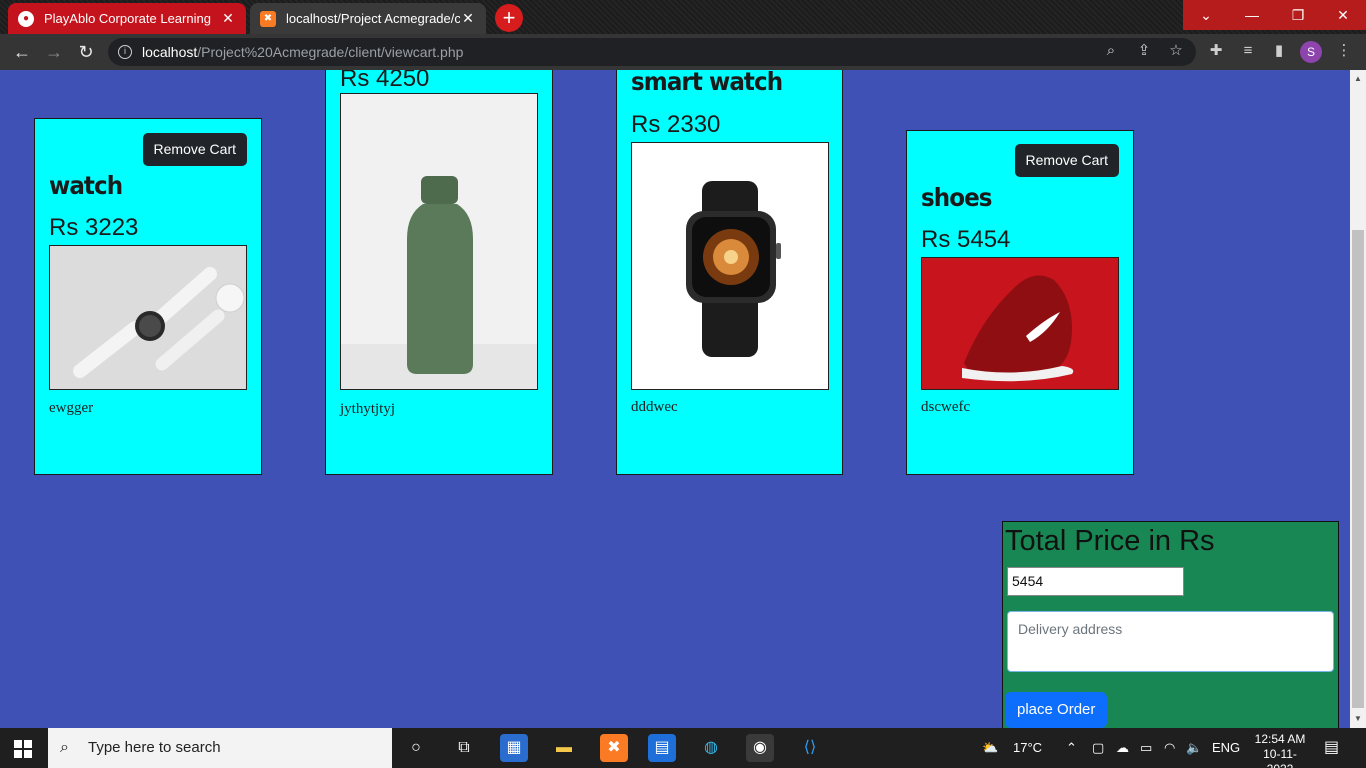 This screenshot has width=1366, height=768. Describe the element at coordinates (385, 81) in the screenshot. I see `product-price: Rs 4250` at that location.